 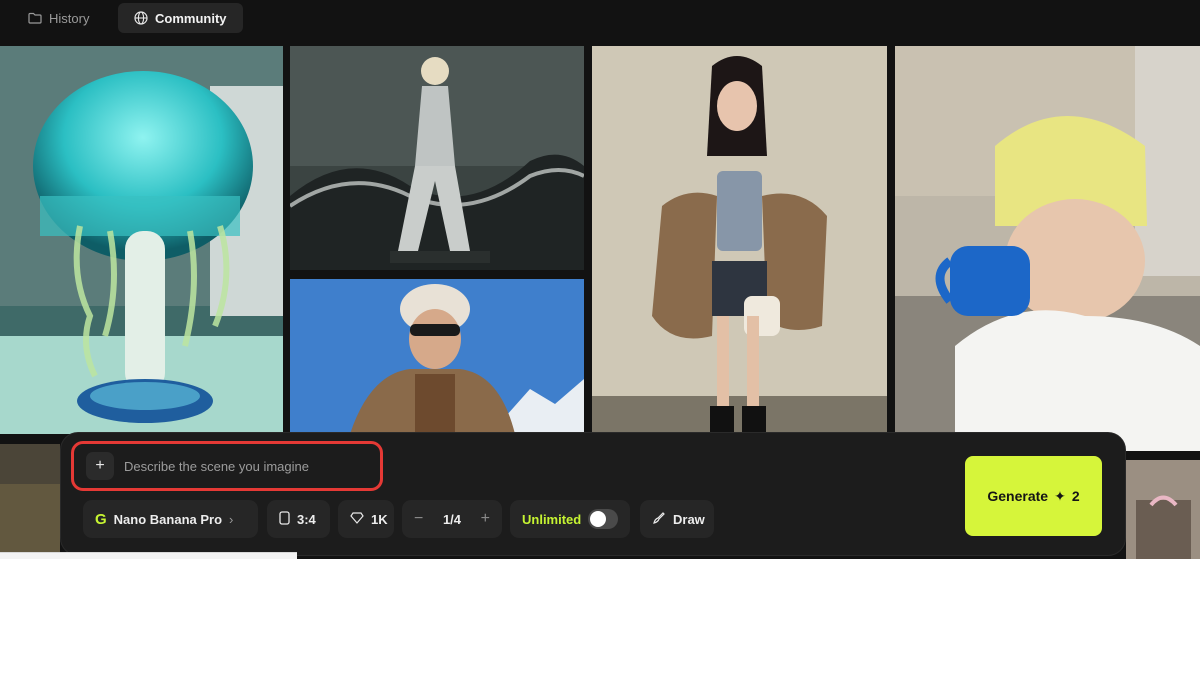 I want to click on tab-community-label: Community, so click(x=191, y=18).